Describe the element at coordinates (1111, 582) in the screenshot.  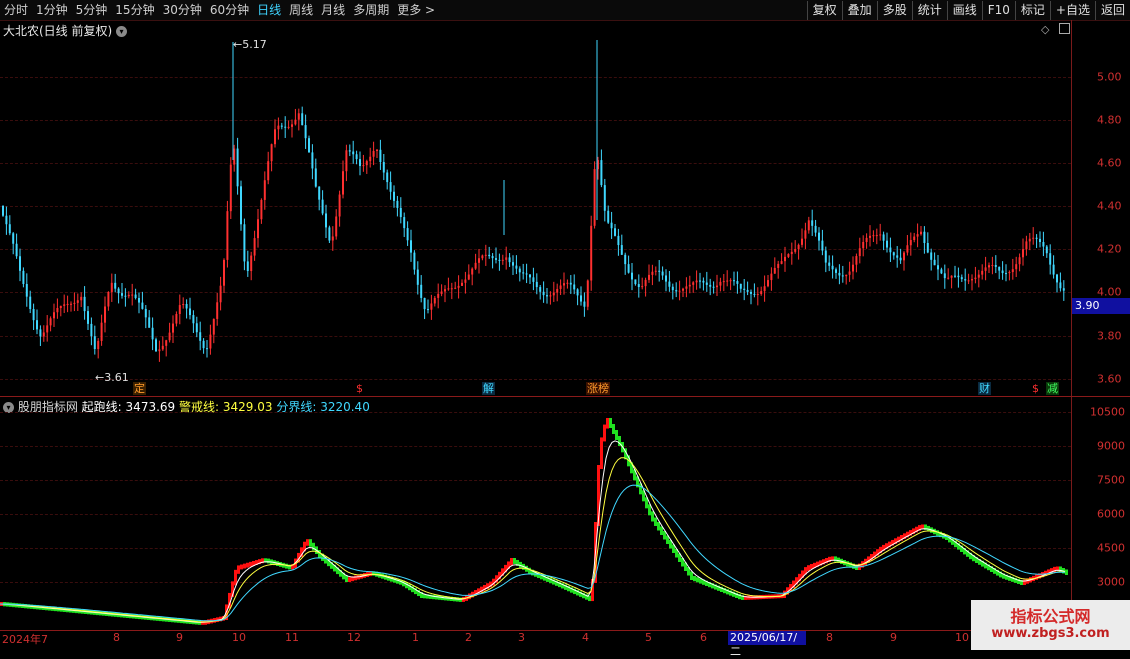
I see `indicator-tick: 3000` at that location.